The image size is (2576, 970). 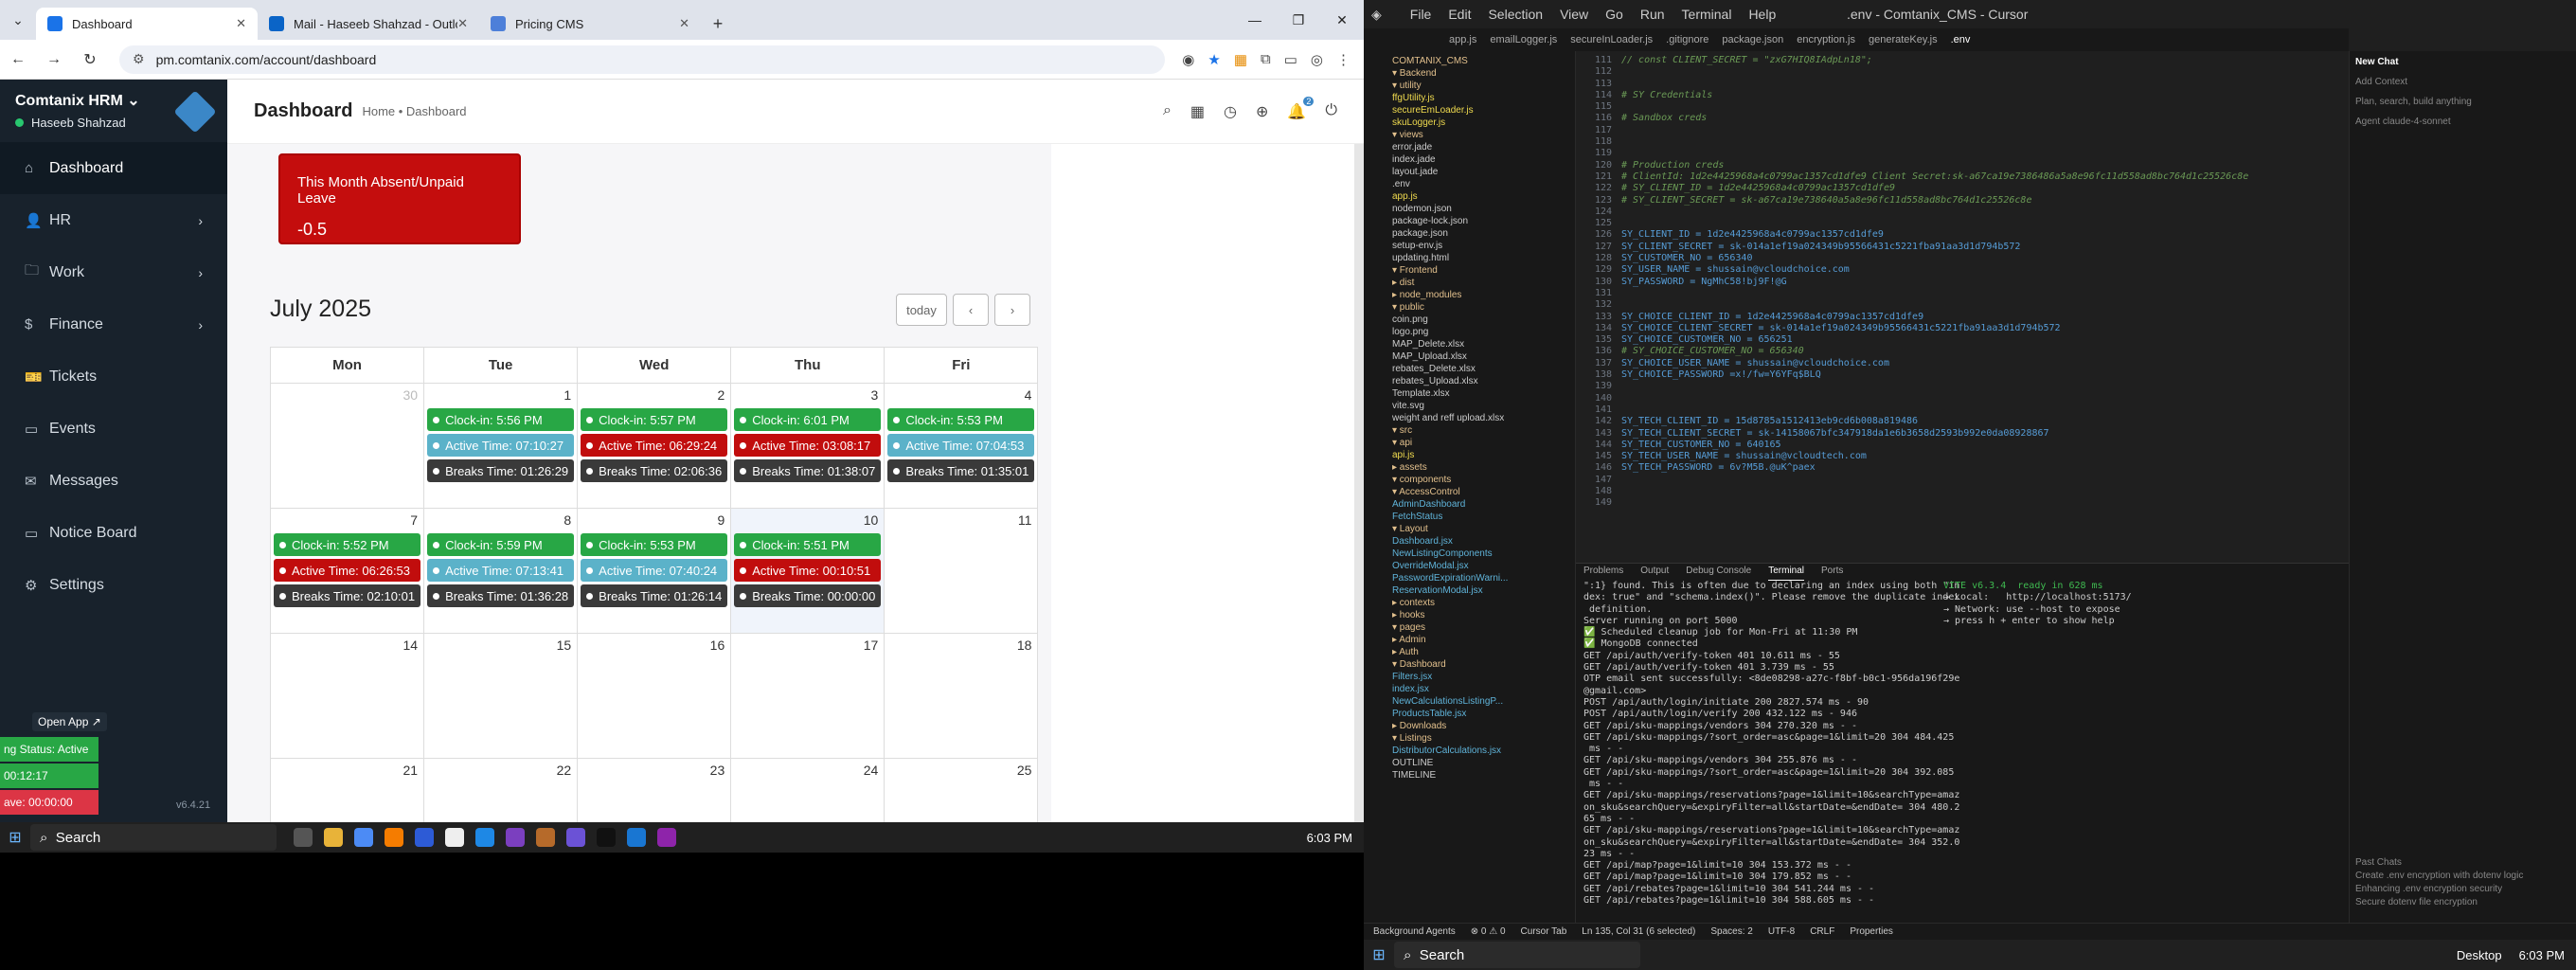 What do you see at coordinates (501, 790) in the screenshot?
I see `calendar-day: 22` at bounding box center [501, 790].